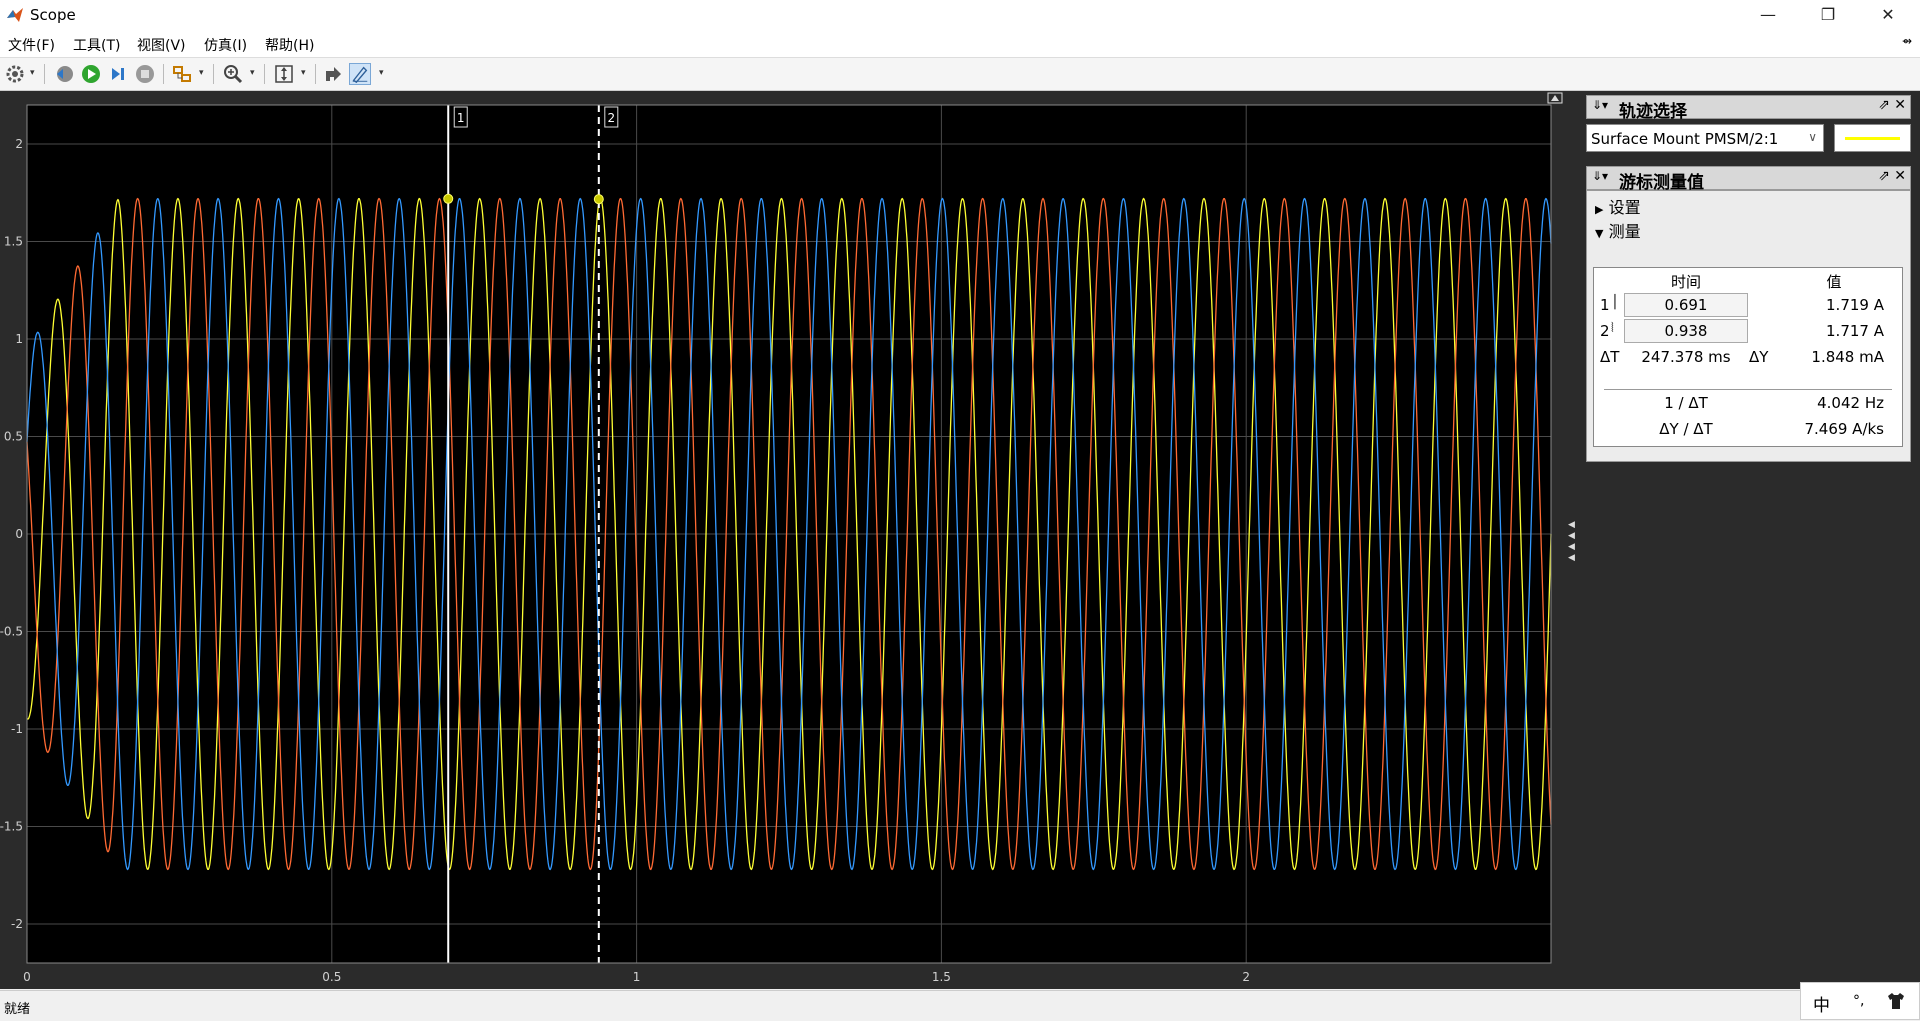 Image resolution: width=1920 pixels, height=1021 pixels. Describe the element at coordinates (1685, 282) in the screenshot. I see `time-header: 时间` at that location.